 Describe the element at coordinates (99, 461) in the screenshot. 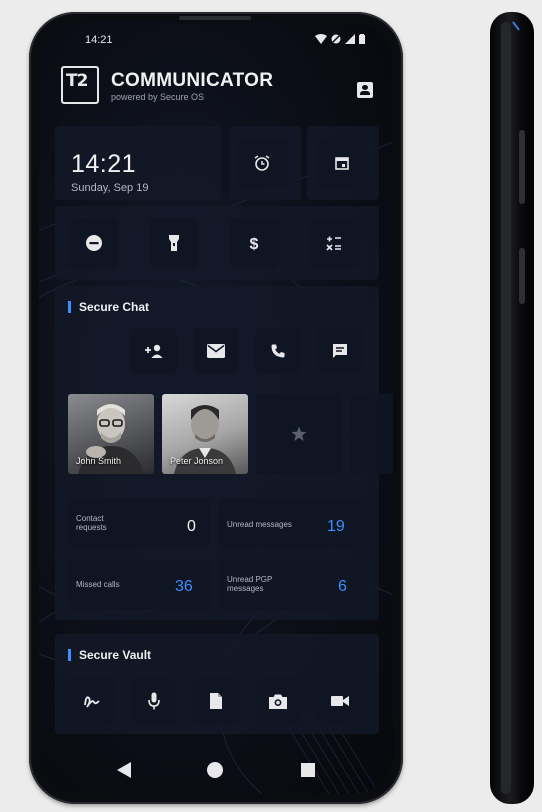

I see `contact-name: John Smith` at that location.